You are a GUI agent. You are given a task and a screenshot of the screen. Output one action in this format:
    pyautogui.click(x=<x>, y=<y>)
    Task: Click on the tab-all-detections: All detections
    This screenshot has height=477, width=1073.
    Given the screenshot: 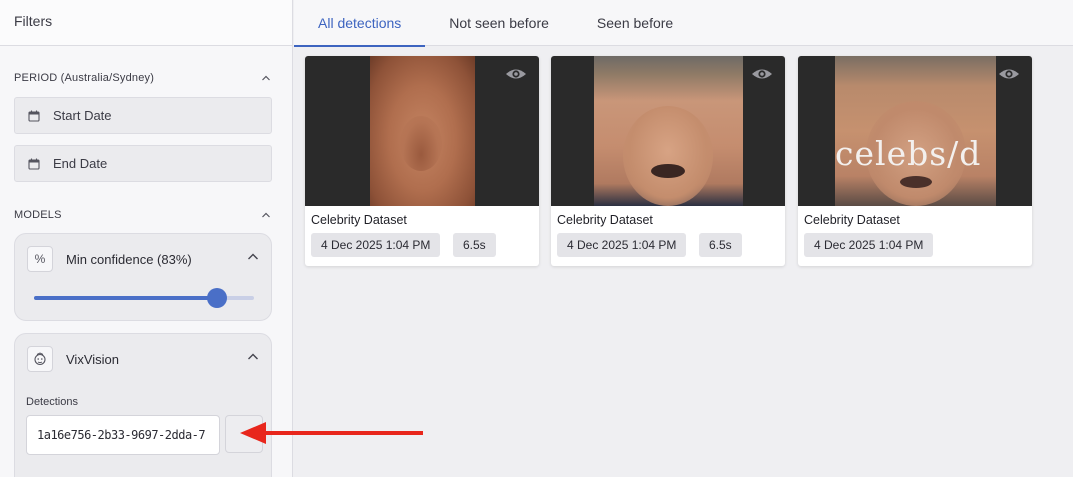 What is the action you would take?
    pyautogui.click(x=360, y=23)
    